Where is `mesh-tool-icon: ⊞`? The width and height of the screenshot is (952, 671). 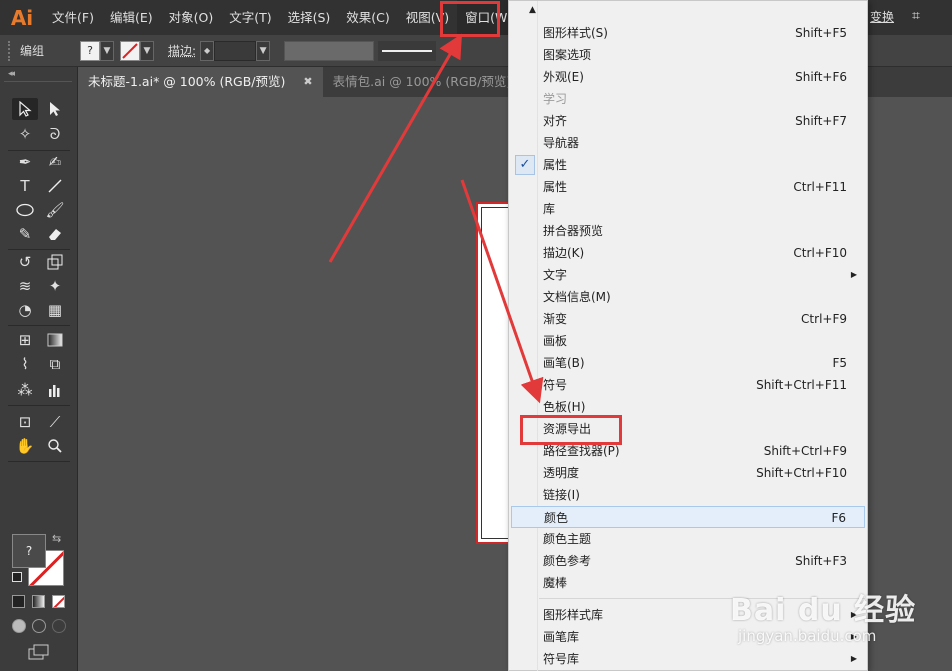 mesh-tool-icon: ⊞ is located at coordinates (25, 340).